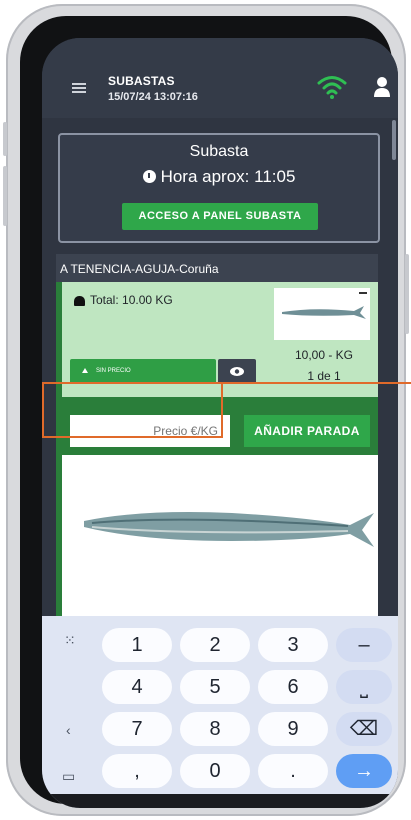 The image size is (411, 820). Describe the element at coordinates (149, 176) in the screenshot. I see `clock-icon` at that location.